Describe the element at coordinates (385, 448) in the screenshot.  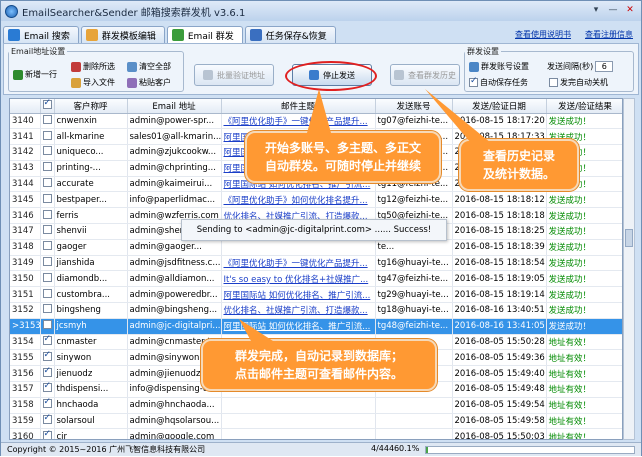
I see `progress-count: 4/4446` at that location.